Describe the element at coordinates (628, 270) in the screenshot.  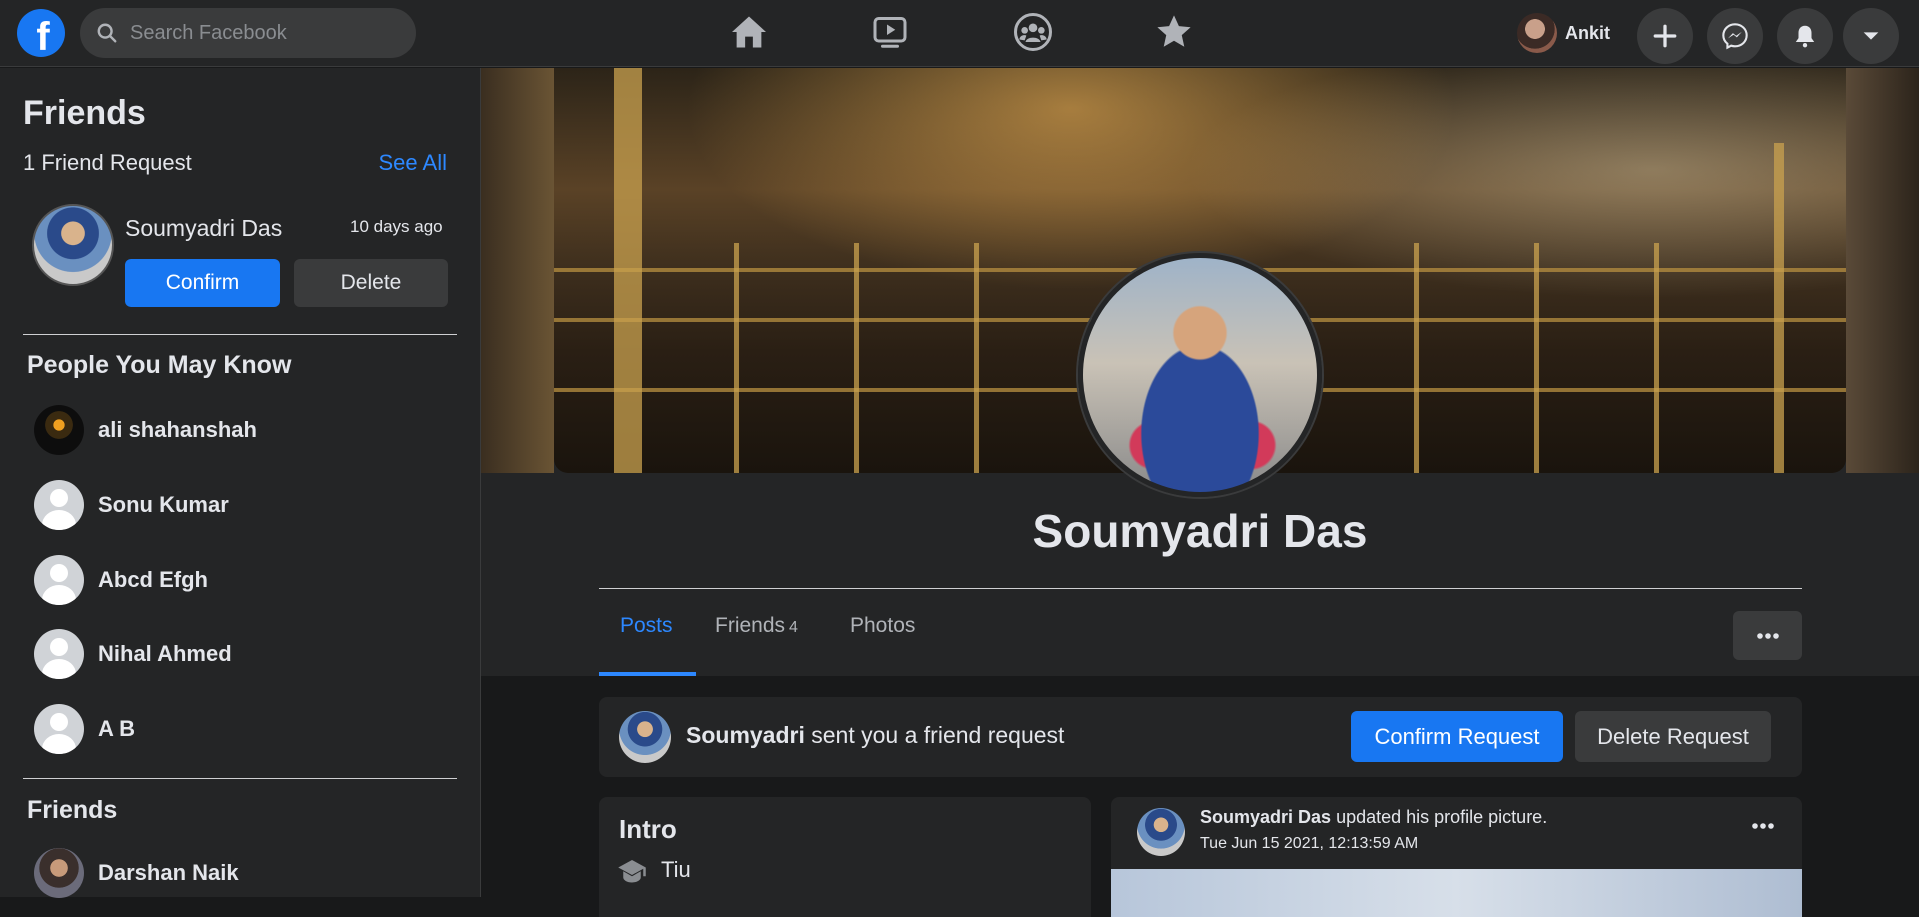
I see `cover-pillar` at that location.